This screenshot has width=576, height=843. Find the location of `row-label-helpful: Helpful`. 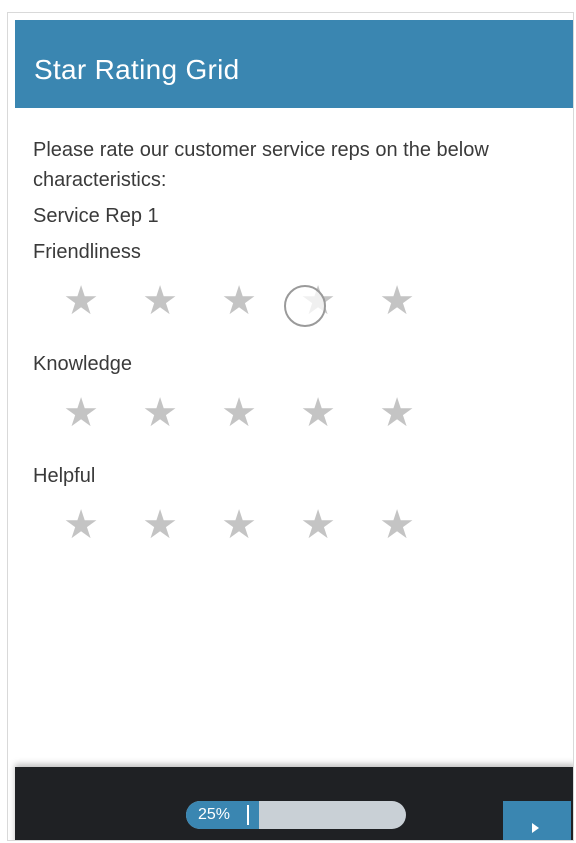

row-label-helpful: Helpful is located at coordinates (64, 476).